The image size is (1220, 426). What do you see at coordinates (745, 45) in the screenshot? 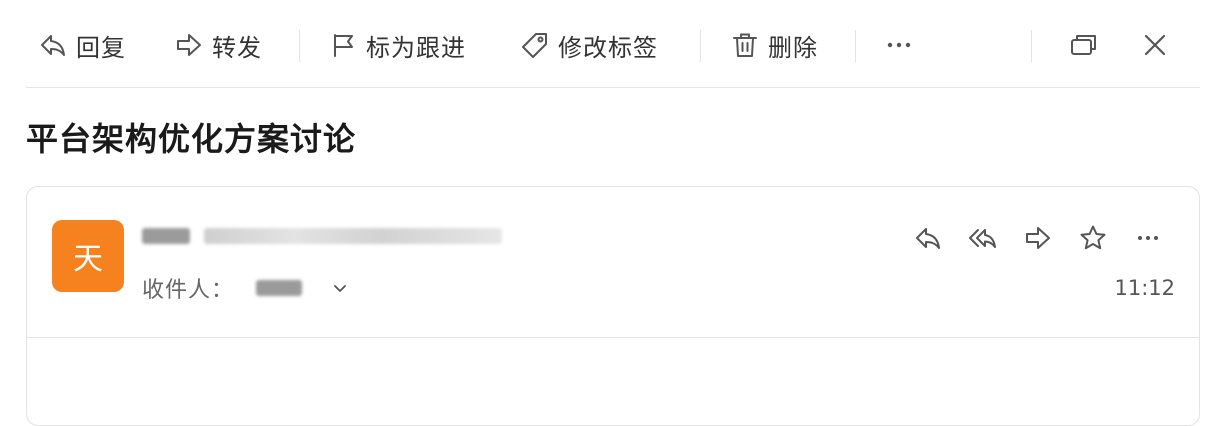
I see `trash-icon` at bounding box center [745, 45].